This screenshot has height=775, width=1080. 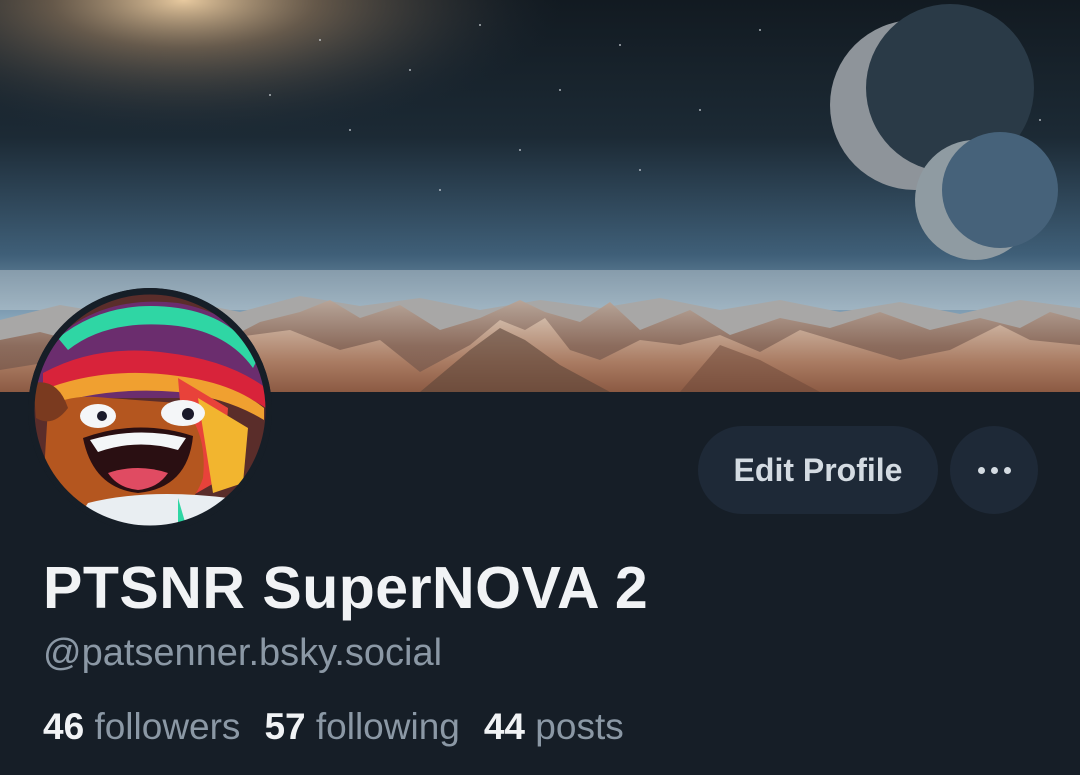 What do you see at coordinates (346, 588) in the screenshot?
I see `display-name: PTSNR SuperNOVA 2` at bounding box center [346, 588].